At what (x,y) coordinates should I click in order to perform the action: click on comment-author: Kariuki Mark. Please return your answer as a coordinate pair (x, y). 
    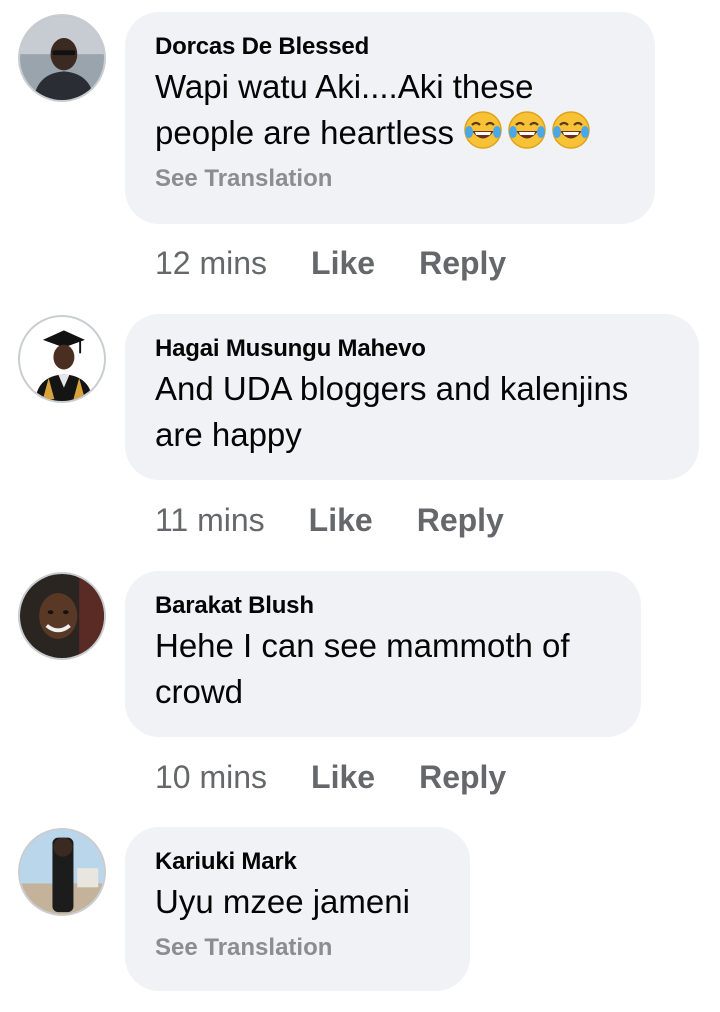
    Looking at the image, I should click on (297, 862).